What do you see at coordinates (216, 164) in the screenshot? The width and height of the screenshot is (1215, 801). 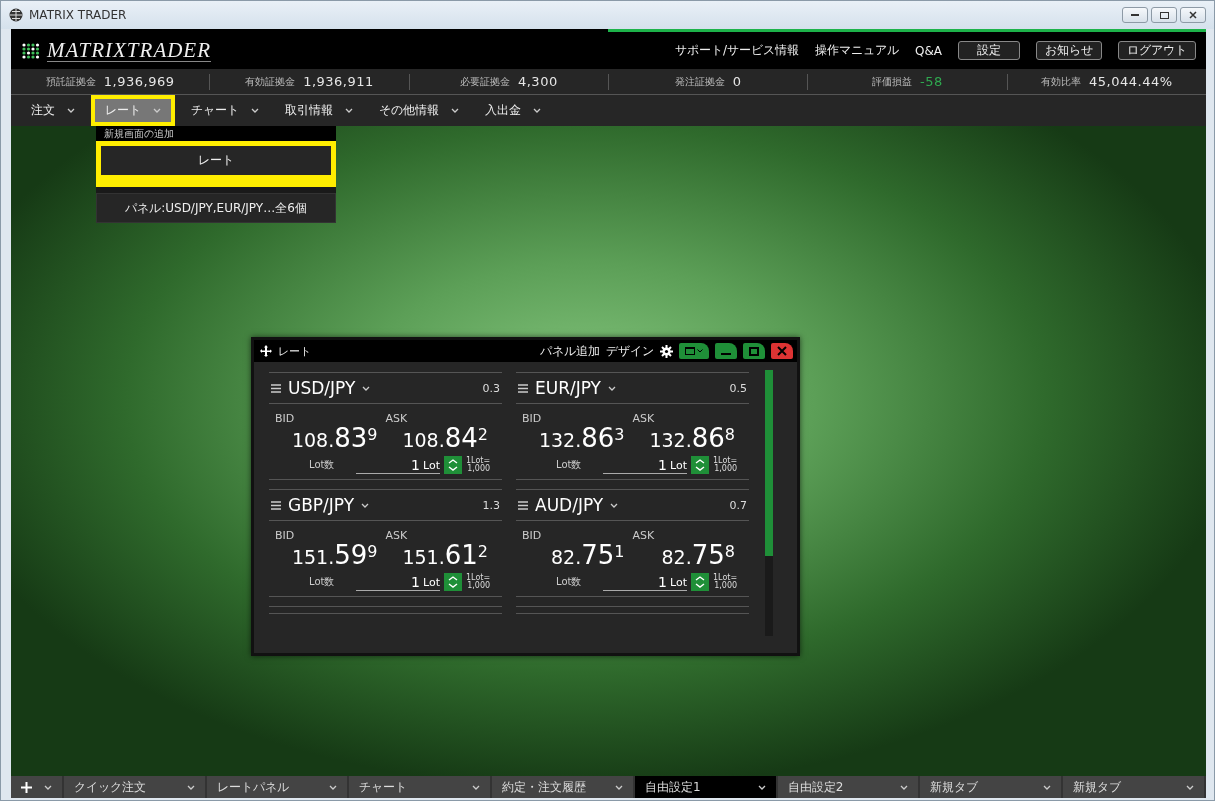 I see `dropdown-item: レート` at bounding box center [216, 164].